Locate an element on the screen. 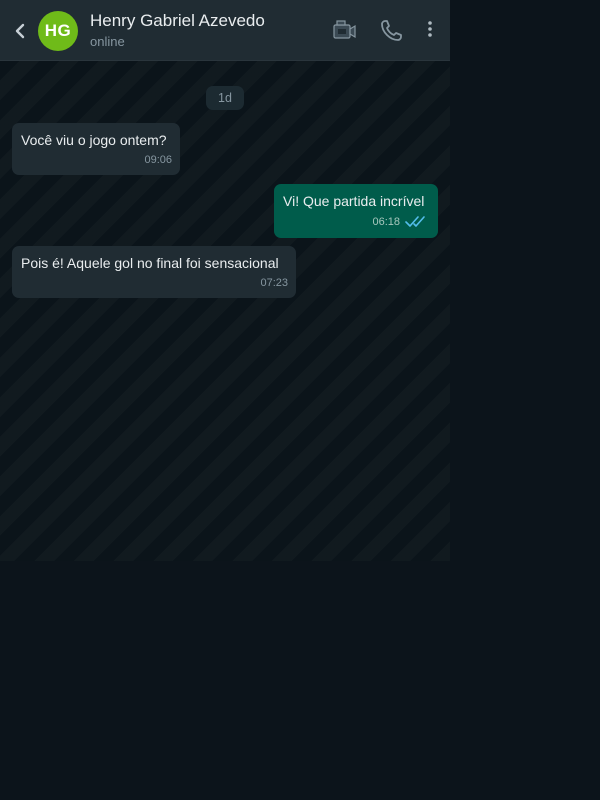  message-time: 09:06 is located at coordinates (158, 160).